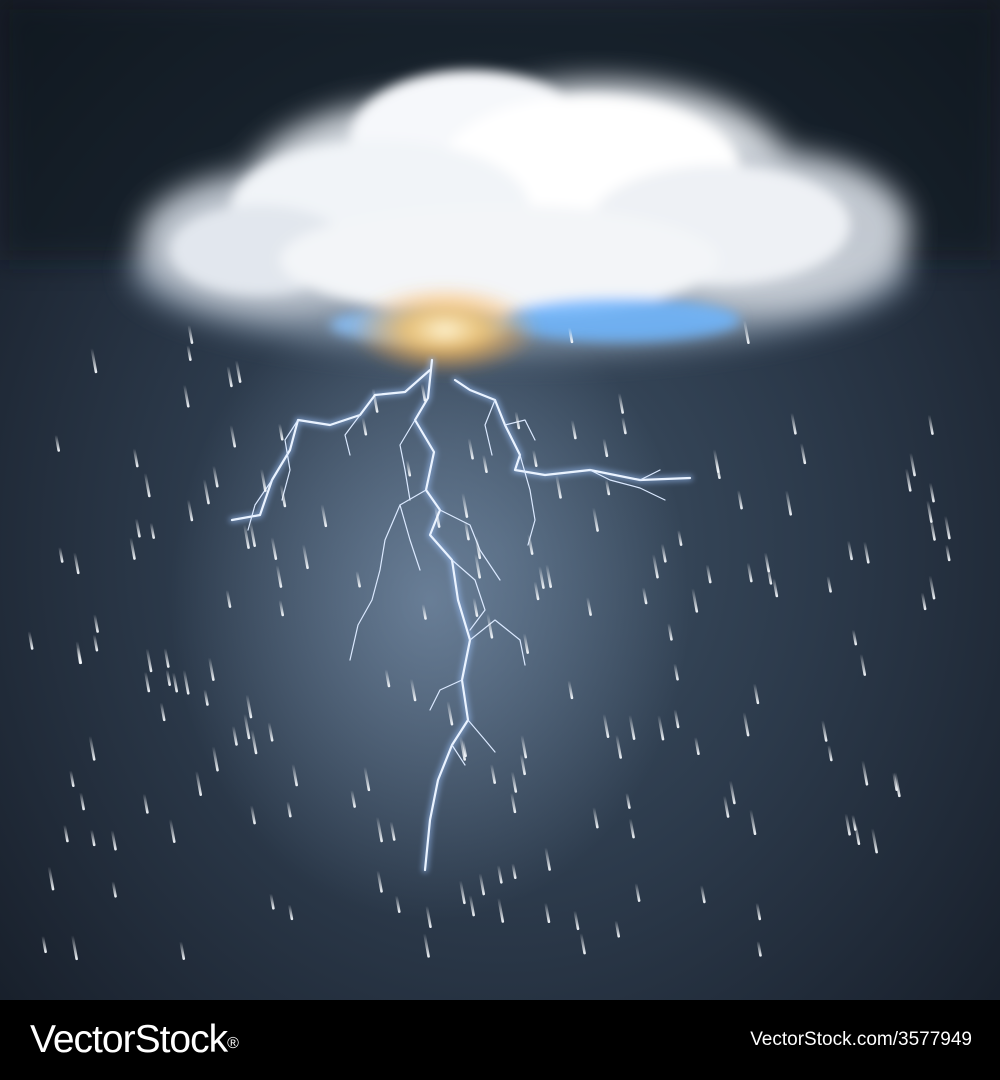 The height and width of the screenshot is (1080, 1000). What do you see at coordinates (500, 1040) in the screenshot?
I see `watermark-footer: VectorStock® VectorStock.com/3577949` at bounding box center [500, 1040].